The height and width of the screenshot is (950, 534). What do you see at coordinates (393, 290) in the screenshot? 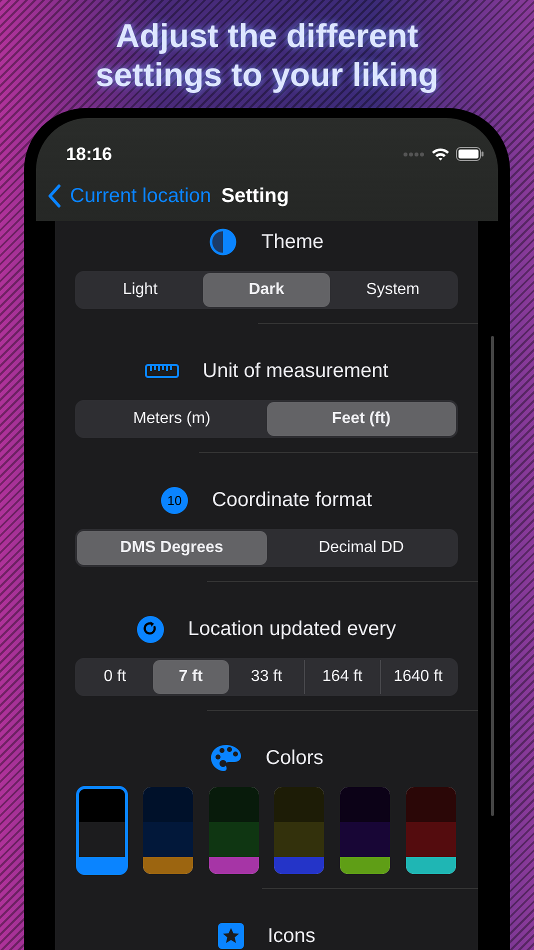
I see `segment-option: System` at bounding box center [393, 290].